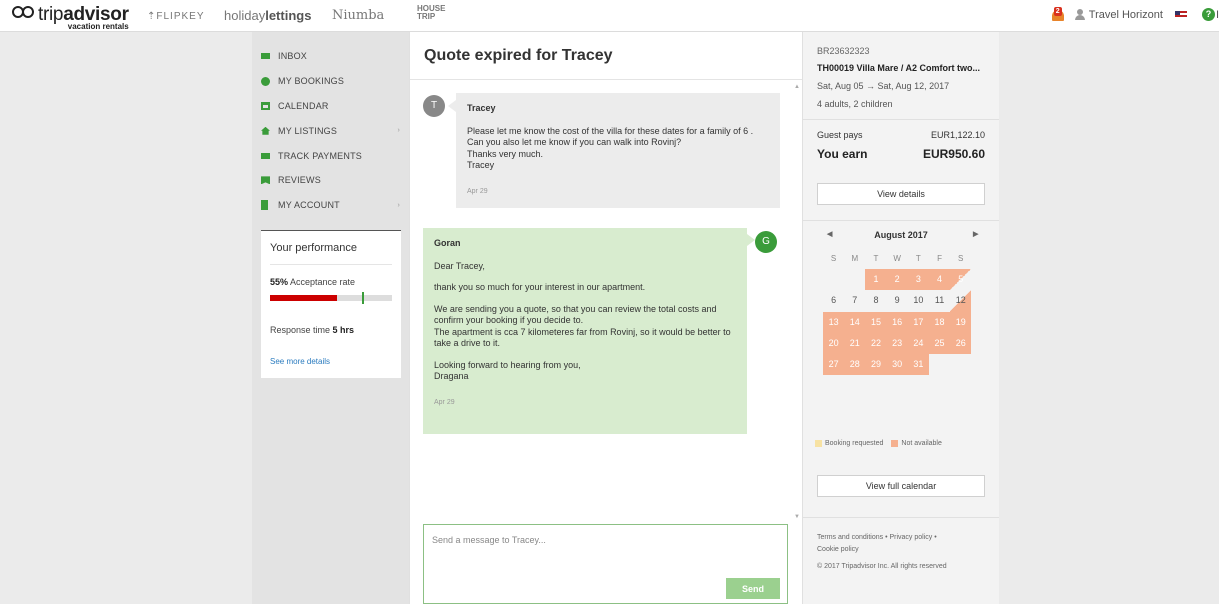 The height and width of the screenshot is (604, 1219). What do you see at coordinates (921, 443) in the screenshot?
I see `legend-not-available: Not available` at bounding box center [921, 443].